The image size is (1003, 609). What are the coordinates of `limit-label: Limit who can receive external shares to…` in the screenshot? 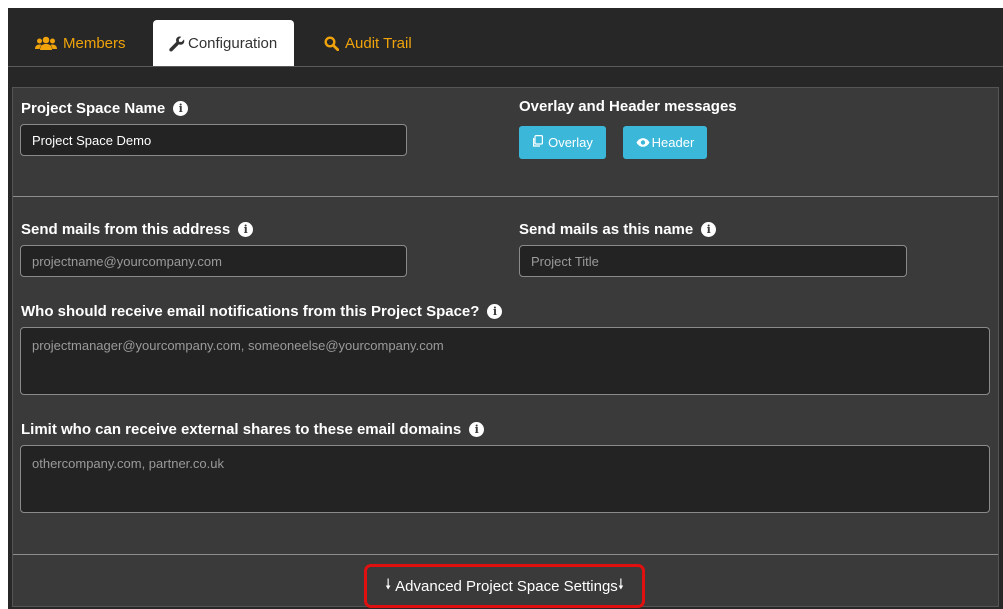 It's located at (253, 429).